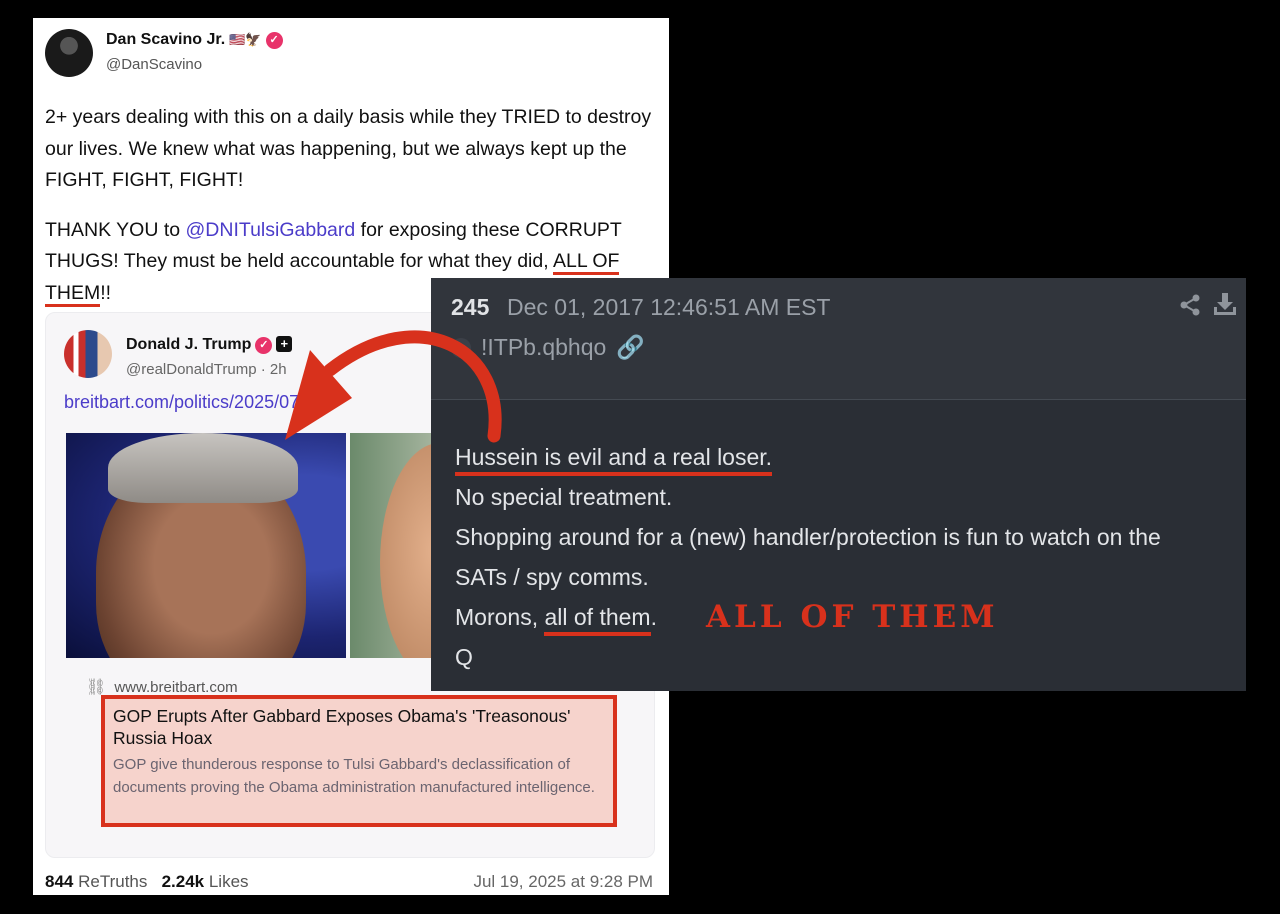  Describe the element at coordinates (245, 39) in the screenshot. I see `flag-eagle-emoji: 🇺🇸🦅` at that location.